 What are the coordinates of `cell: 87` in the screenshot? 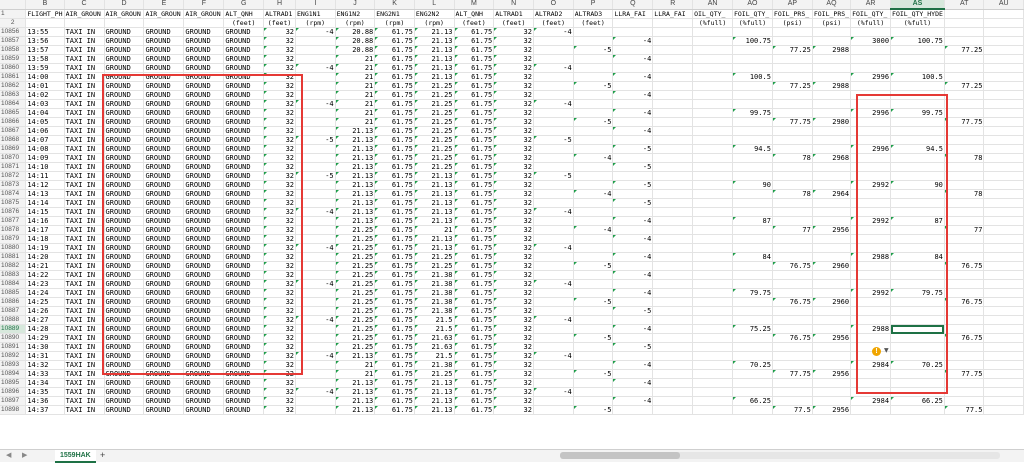 It's located at (752, 221).